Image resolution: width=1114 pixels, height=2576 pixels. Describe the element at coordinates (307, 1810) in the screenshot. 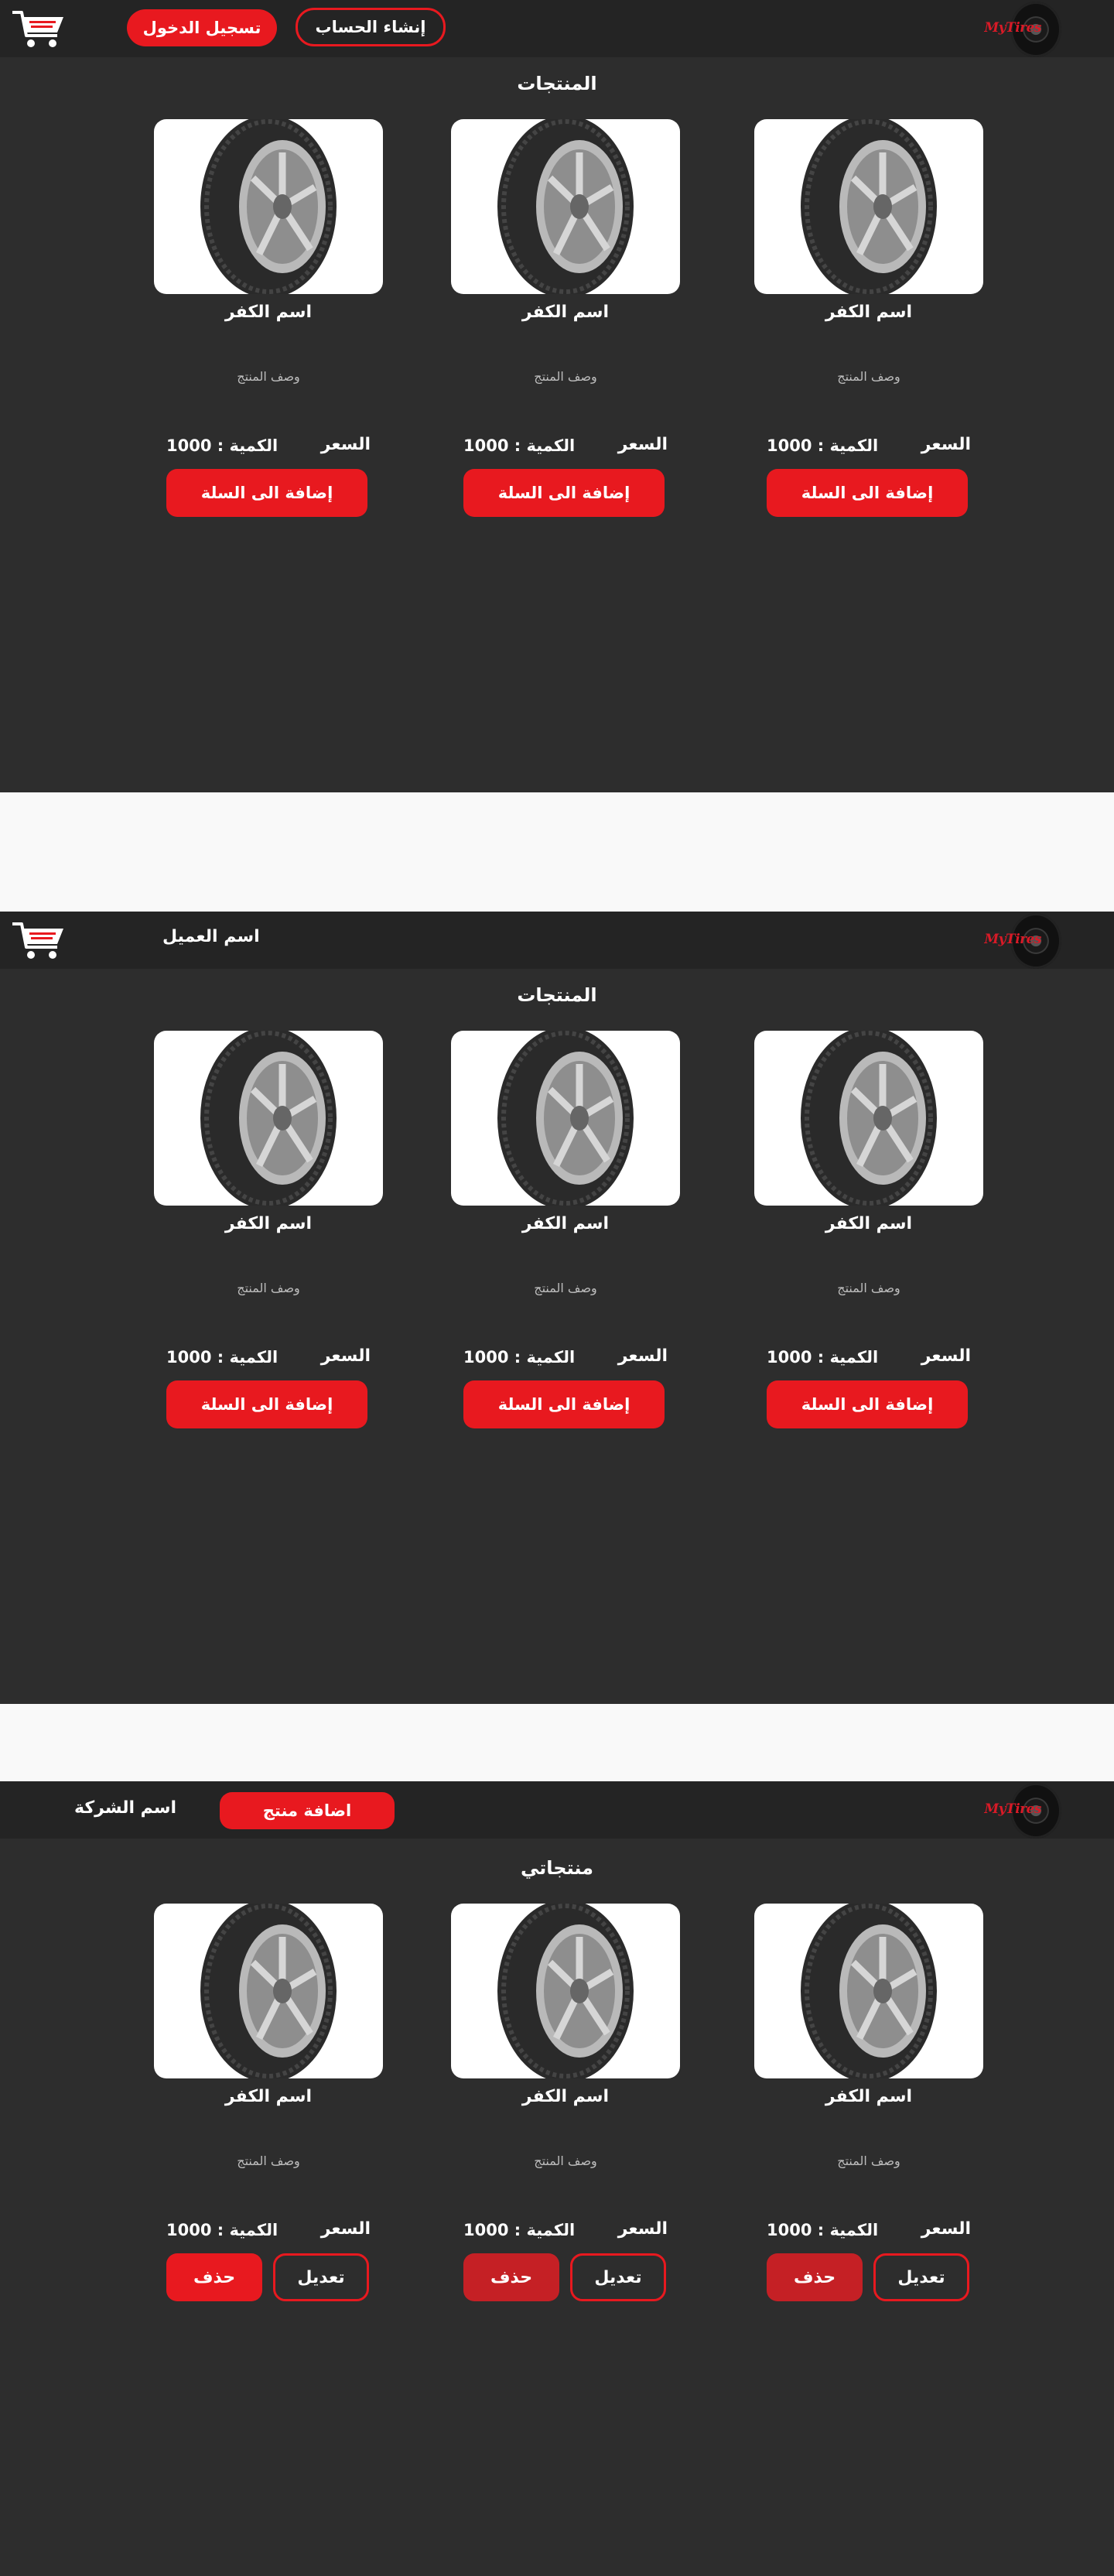

I see `add-product-button: اضافة منتج` at that location.